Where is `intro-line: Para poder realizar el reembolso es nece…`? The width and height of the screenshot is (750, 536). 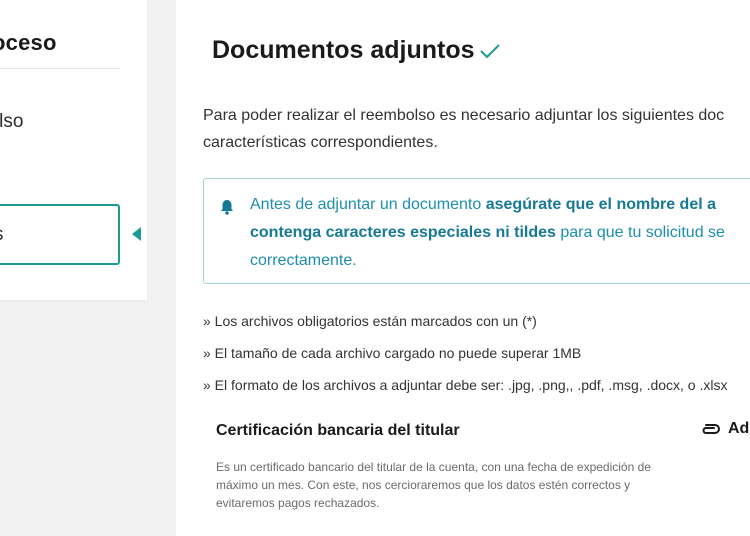
intro-line: Para poder realizar el reembolso es nece… is located at coordinates (464, 115).